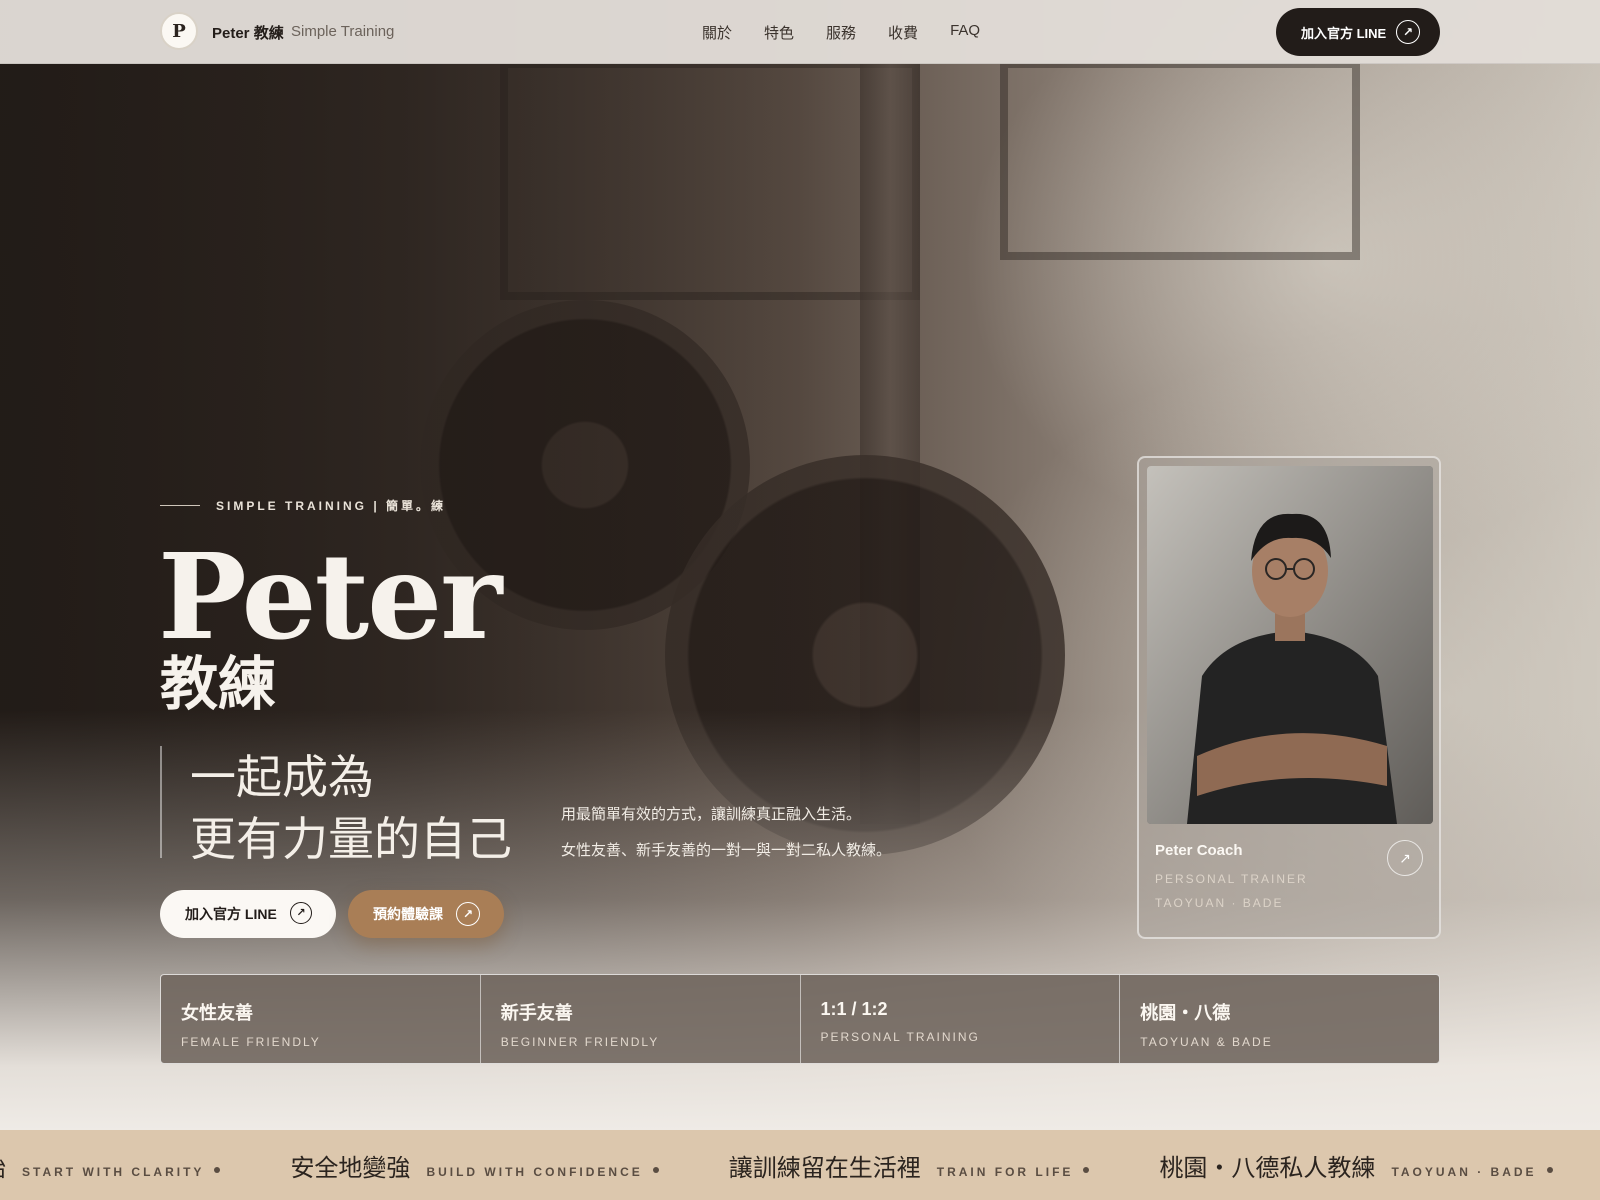 The height and width of the screenshot is (1200, 1600). I want to click on feature-item: 女性友善 FEMALE FRIENDLY, so click(321, 1019).